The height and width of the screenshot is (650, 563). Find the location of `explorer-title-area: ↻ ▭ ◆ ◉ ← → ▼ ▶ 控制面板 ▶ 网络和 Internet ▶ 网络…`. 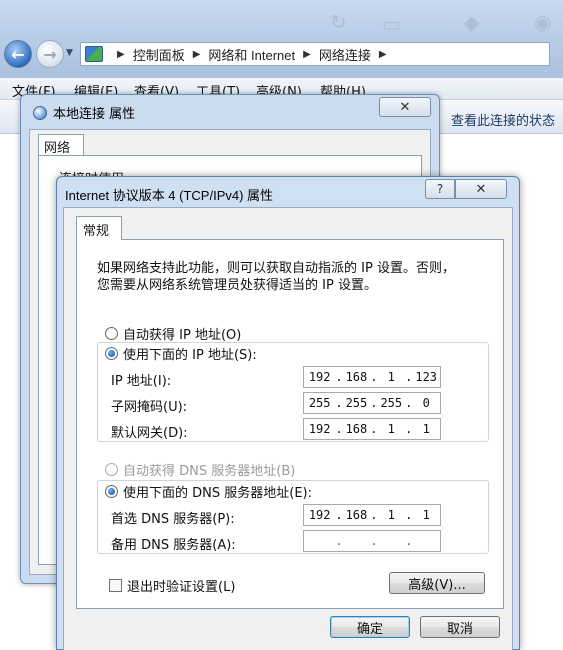

explorer-title-area: ↻ ▭ ◆ ◉ ← → ▼ ▶ 控制面板 ▶ 网络和 Internet ▶ 网络… is located at coordinates (281, 39).